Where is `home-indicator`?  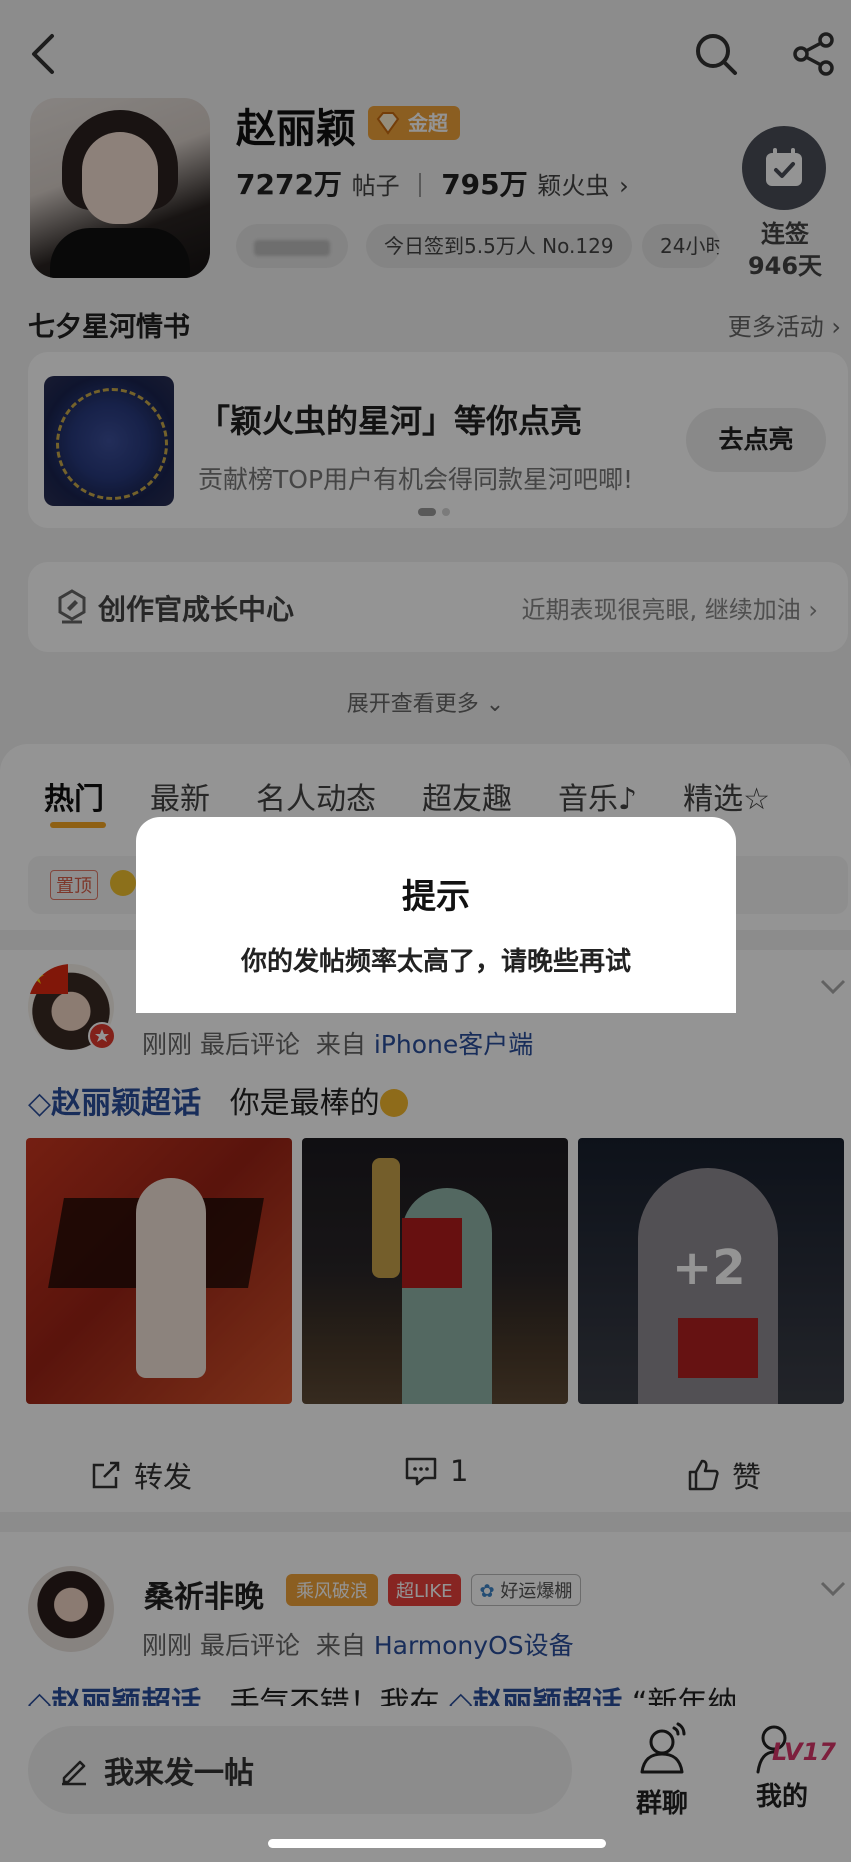 home-indicator is located at coordinates (437, 1843).